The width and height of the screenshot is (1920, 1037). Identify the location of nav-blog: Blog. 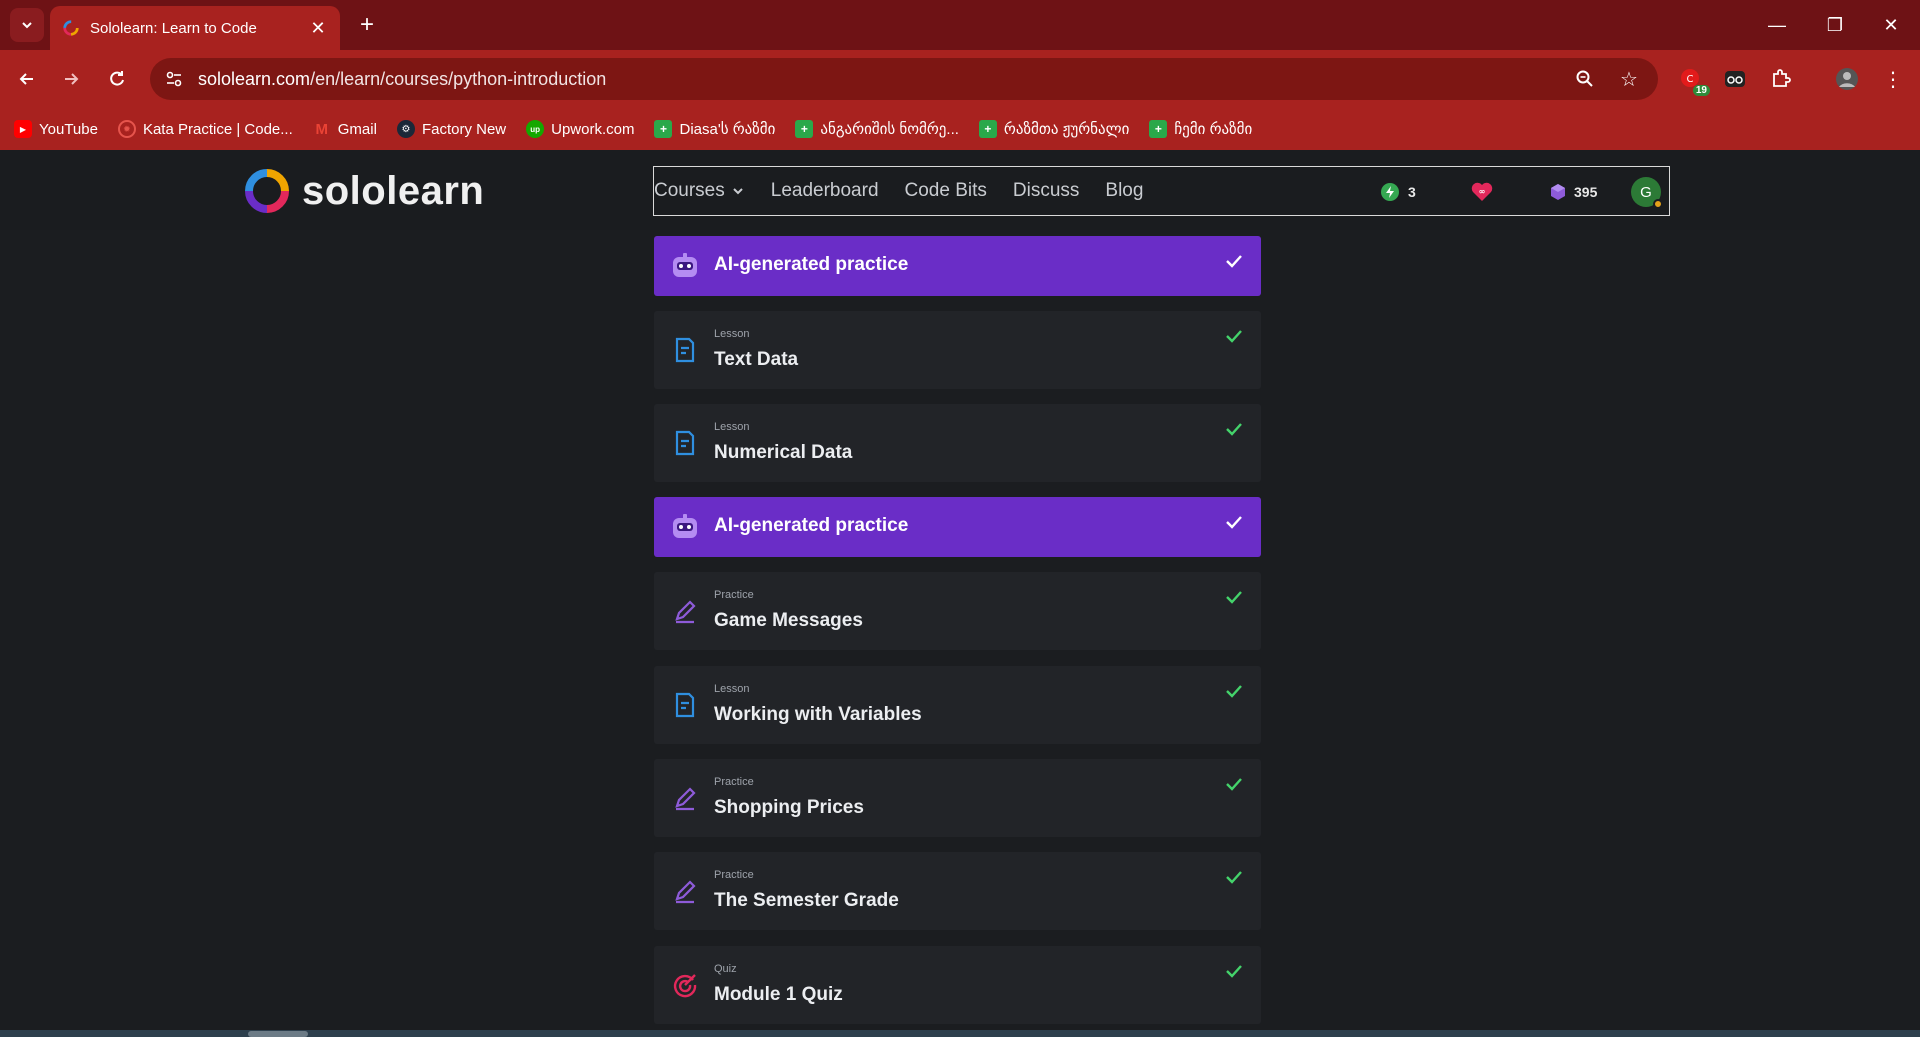
(1124, 191).